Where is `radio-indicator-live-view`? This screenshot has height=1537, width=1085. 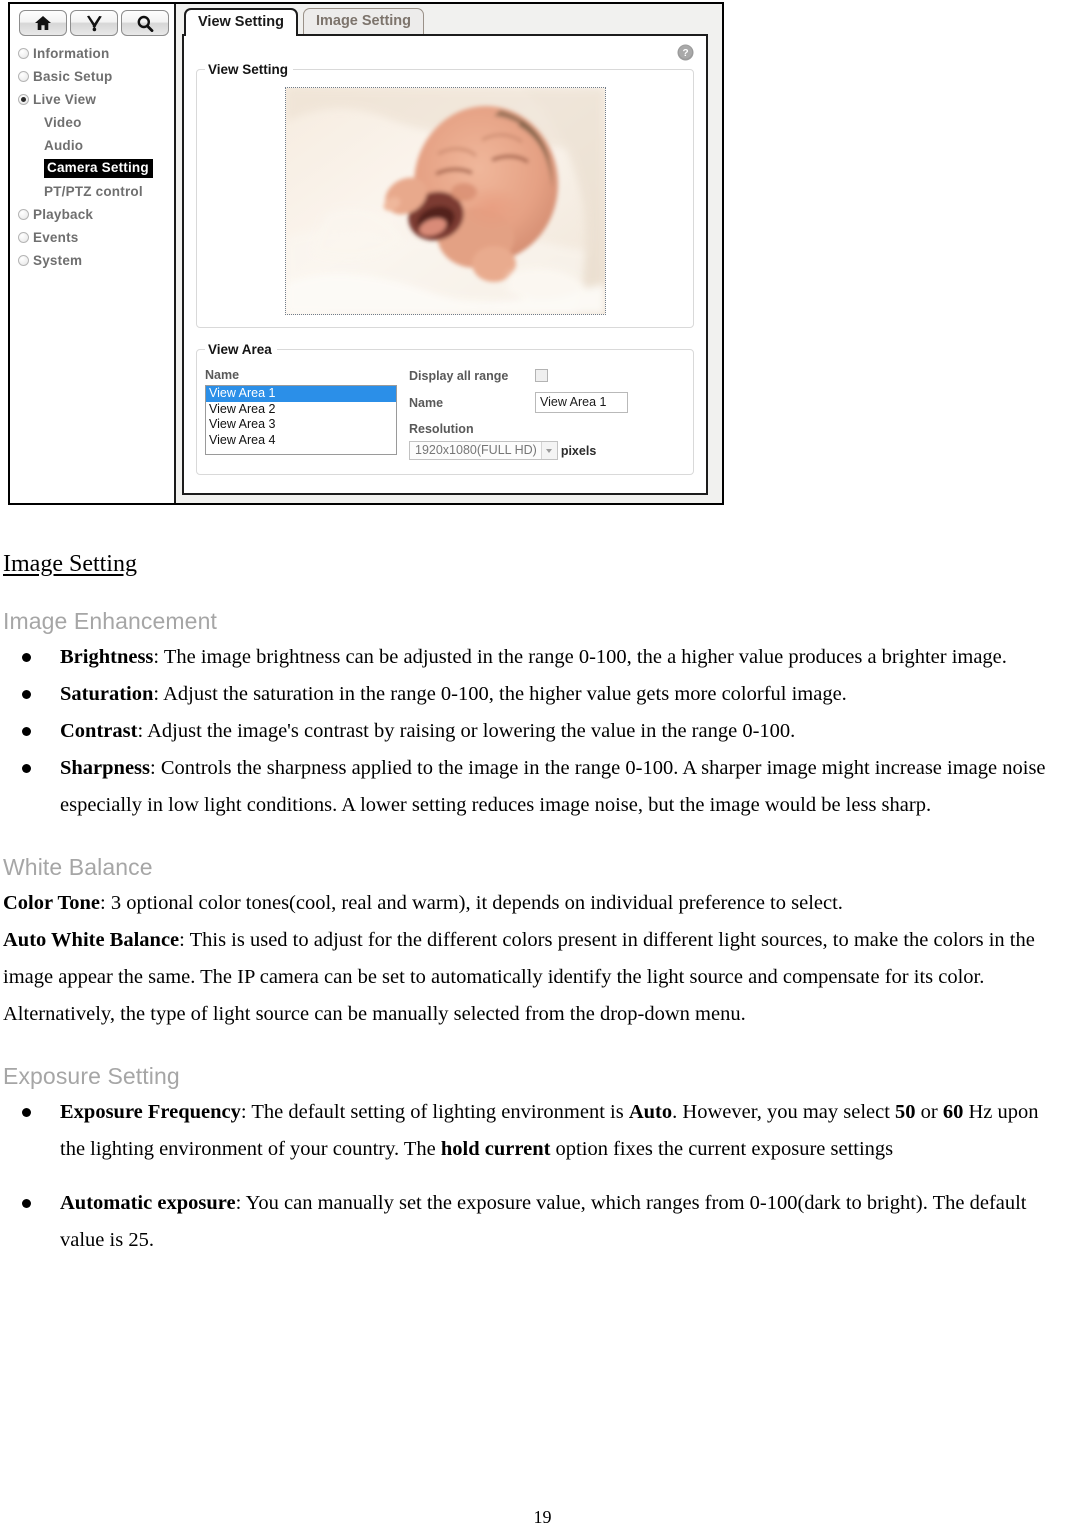 radio-indicator-live-view is located at coordinates (23, 99).